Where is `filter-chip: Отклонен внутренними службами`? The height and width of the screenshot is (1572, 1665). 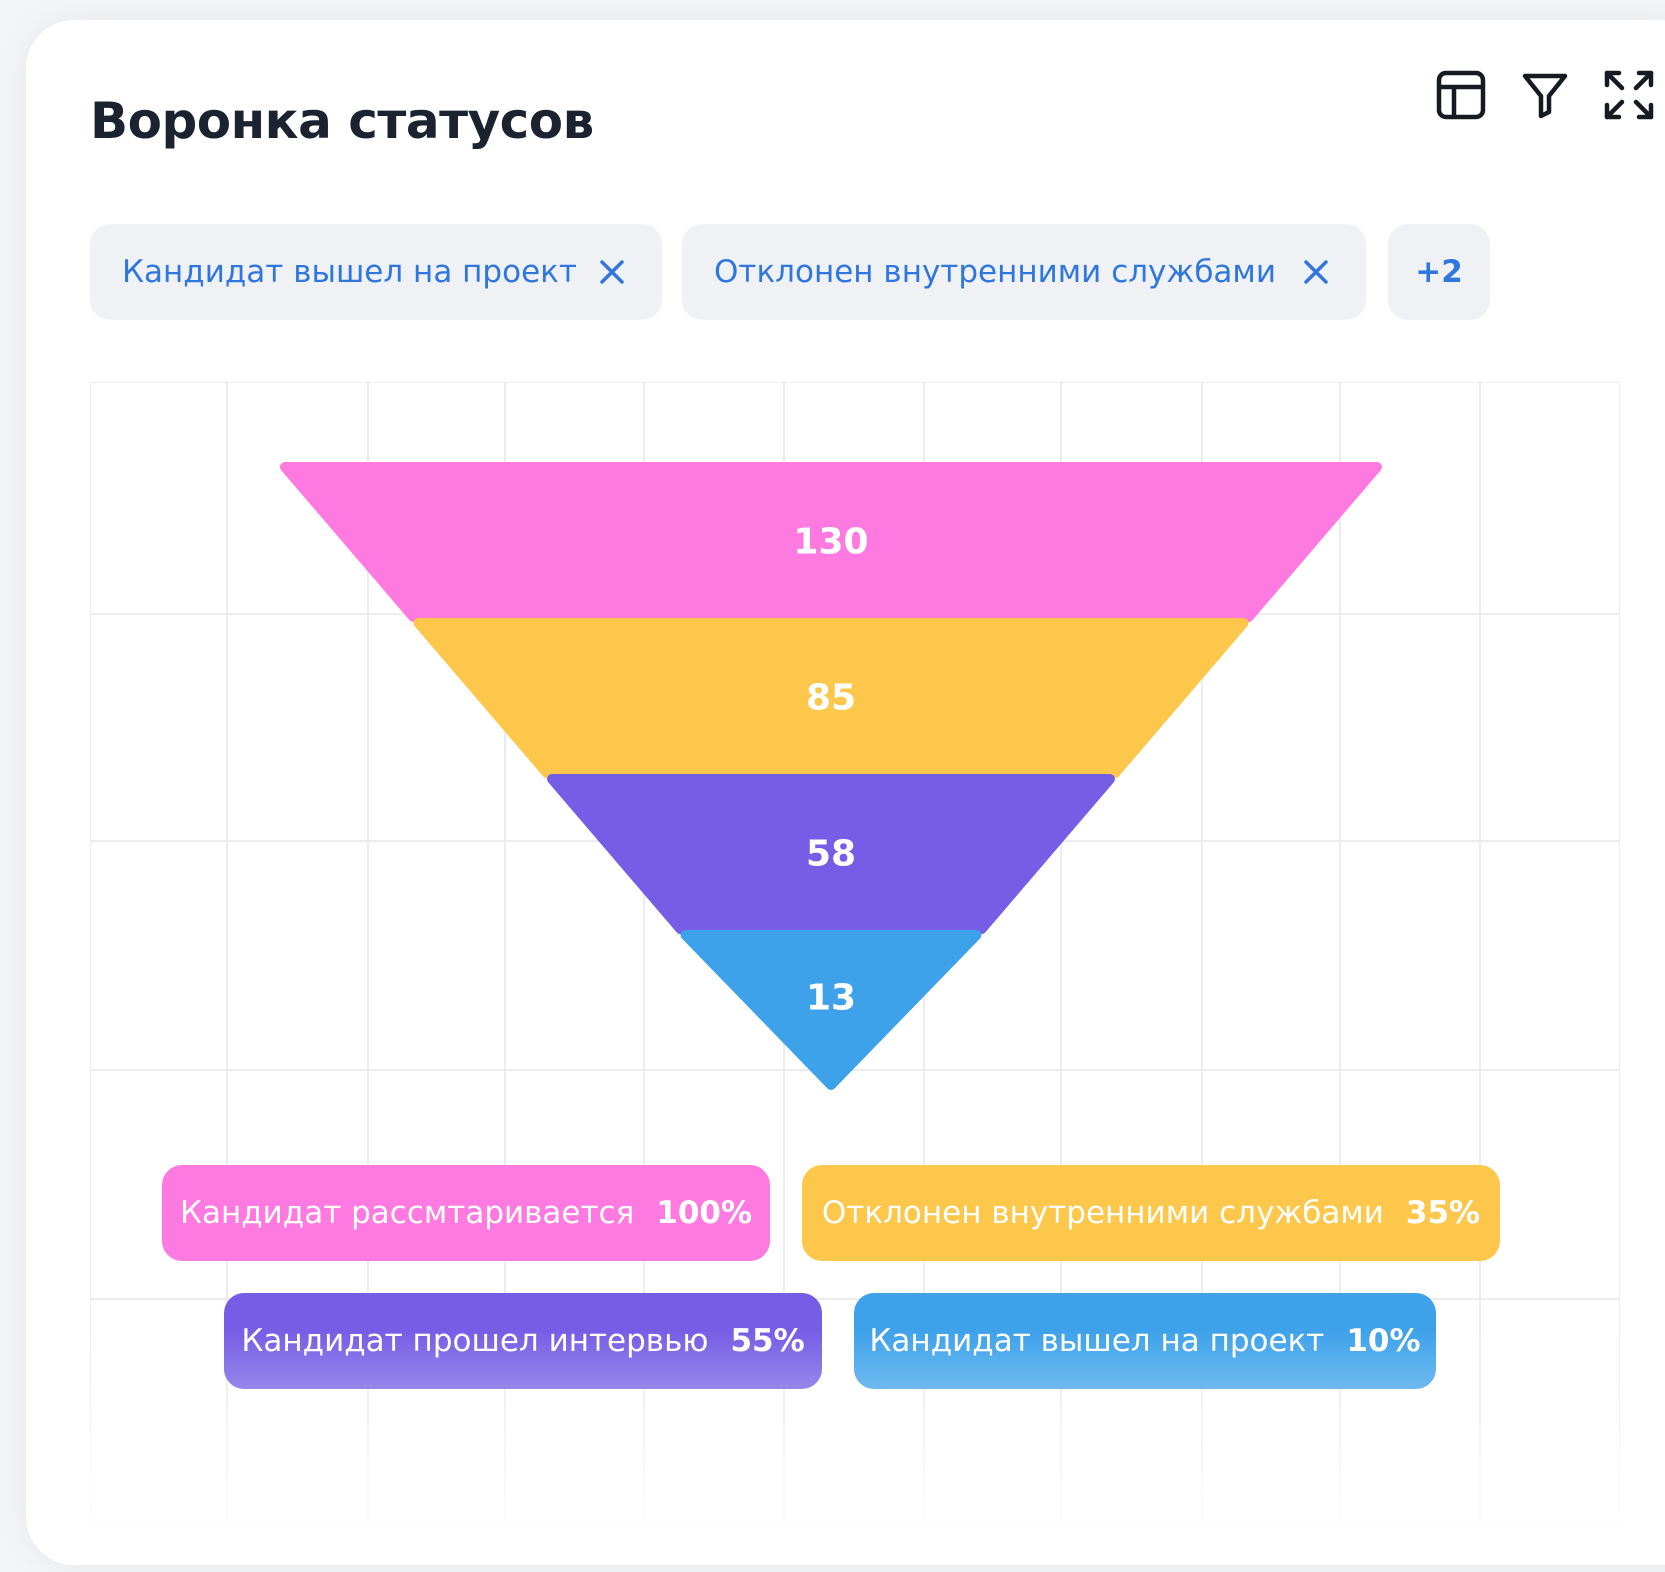
filter-chip: Отклонен внутренними службами is located at coordinates (1024, 272).